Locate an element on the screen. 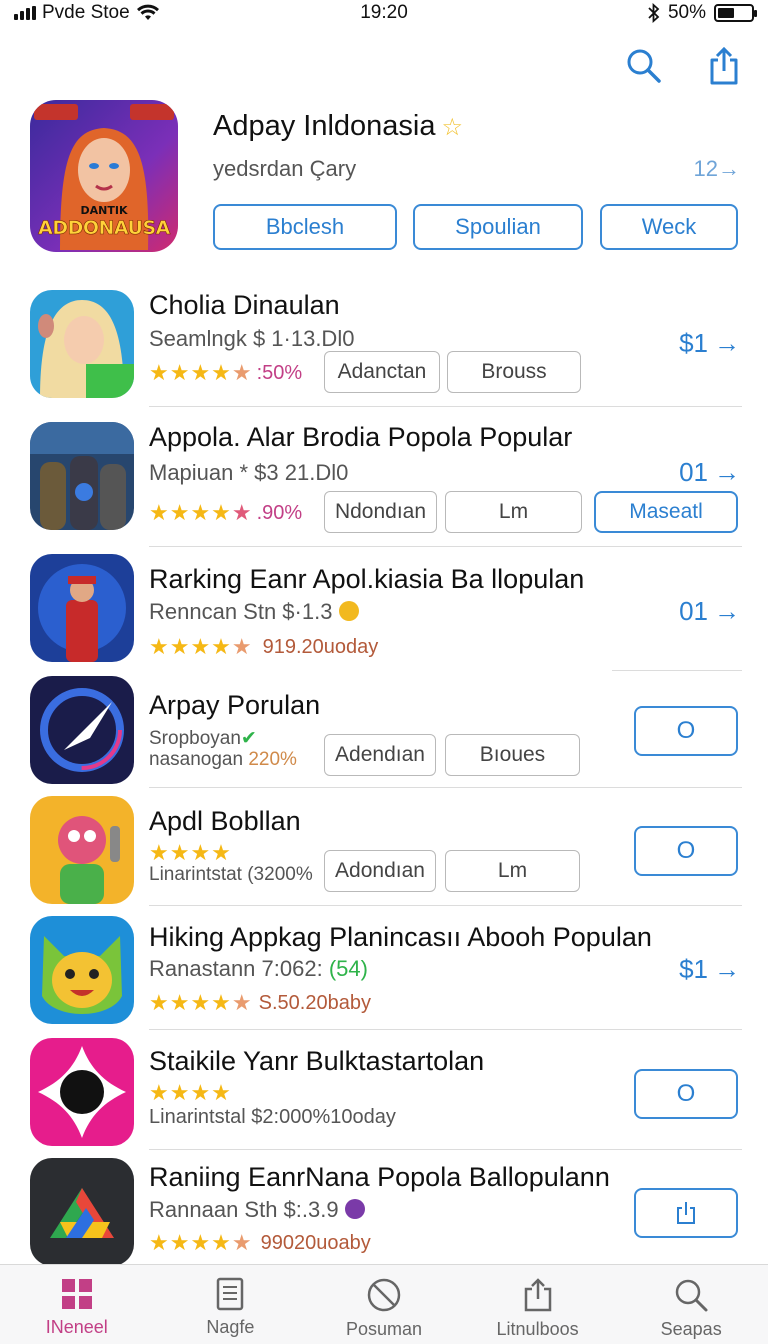  featured-subtitle: yedsrdan Çary is located at coordinates (285, 168).